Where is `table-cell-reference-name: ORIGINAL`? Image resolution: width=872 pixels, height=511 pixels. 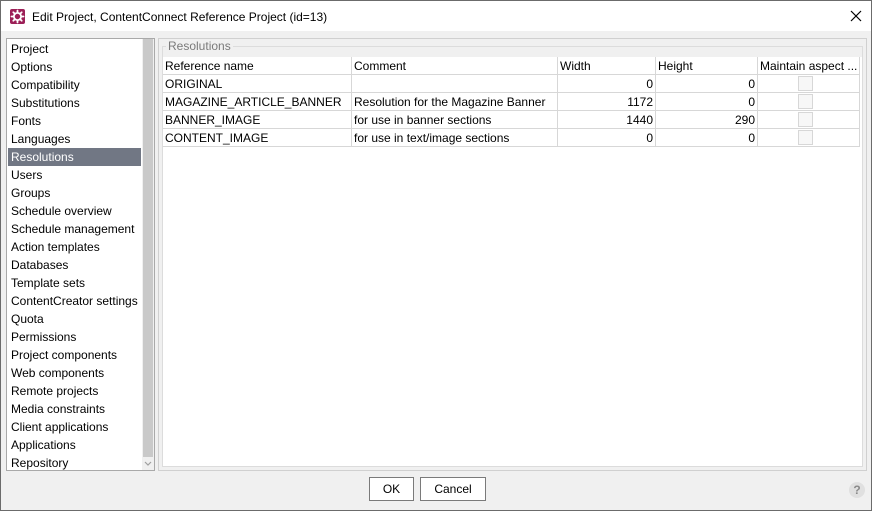
table-cell-reference-name: ORIGINAL is located at coordinates (257, 84).